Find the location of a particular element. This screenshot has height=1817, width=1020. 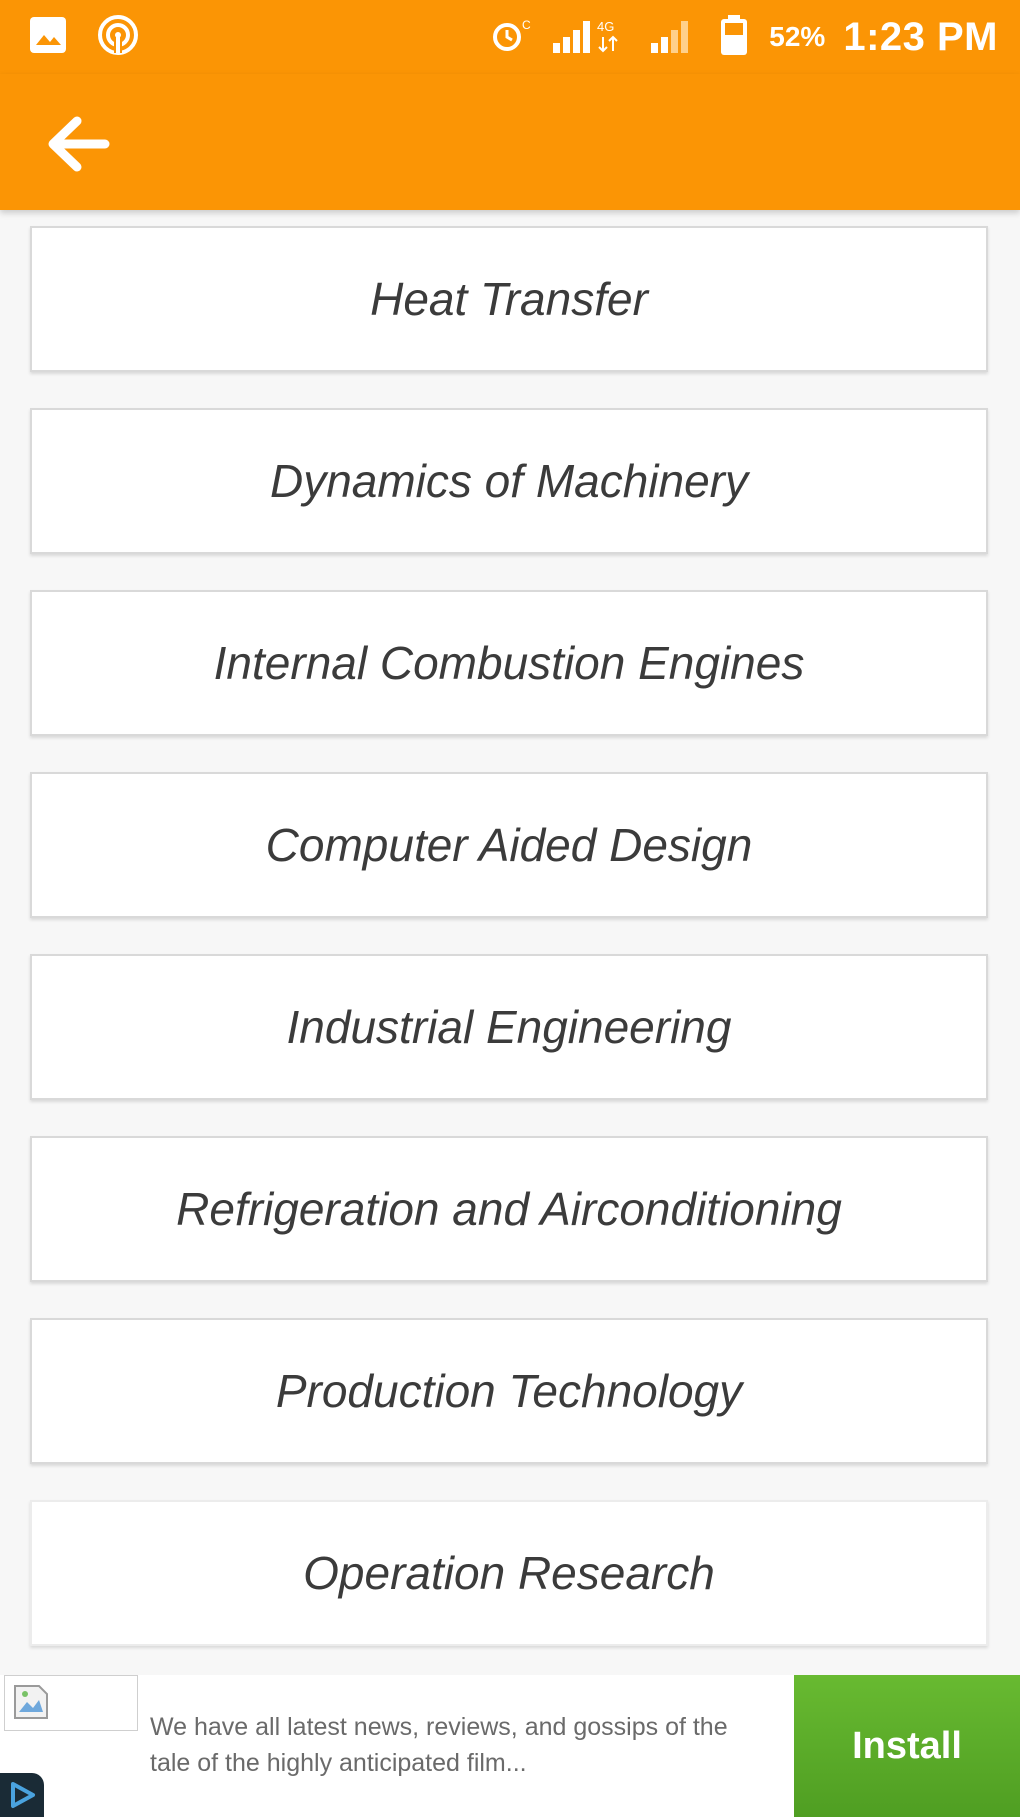

ad-image is located at coordinates (71, 1703).